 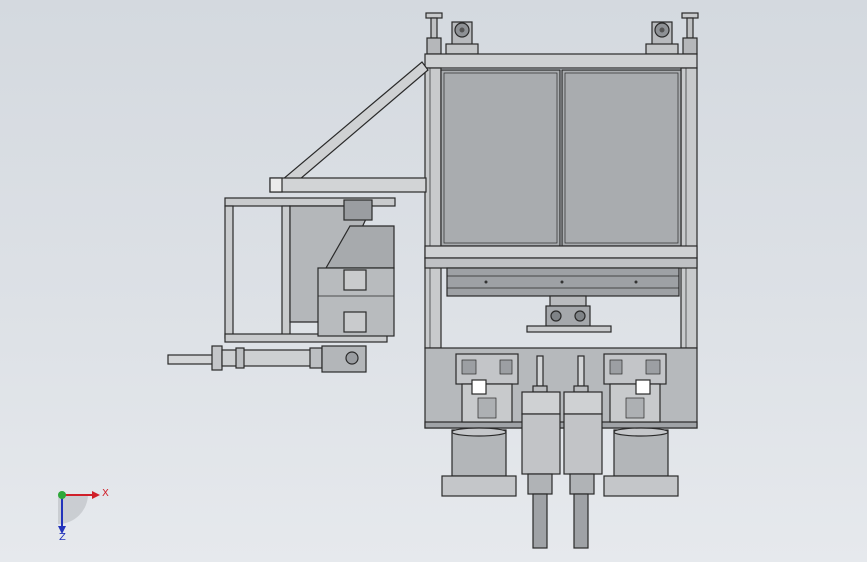 What do you see at coordinates (351, 126) in the screenshot?
I see `diagonal-brace` at bounding box center [351, 126].